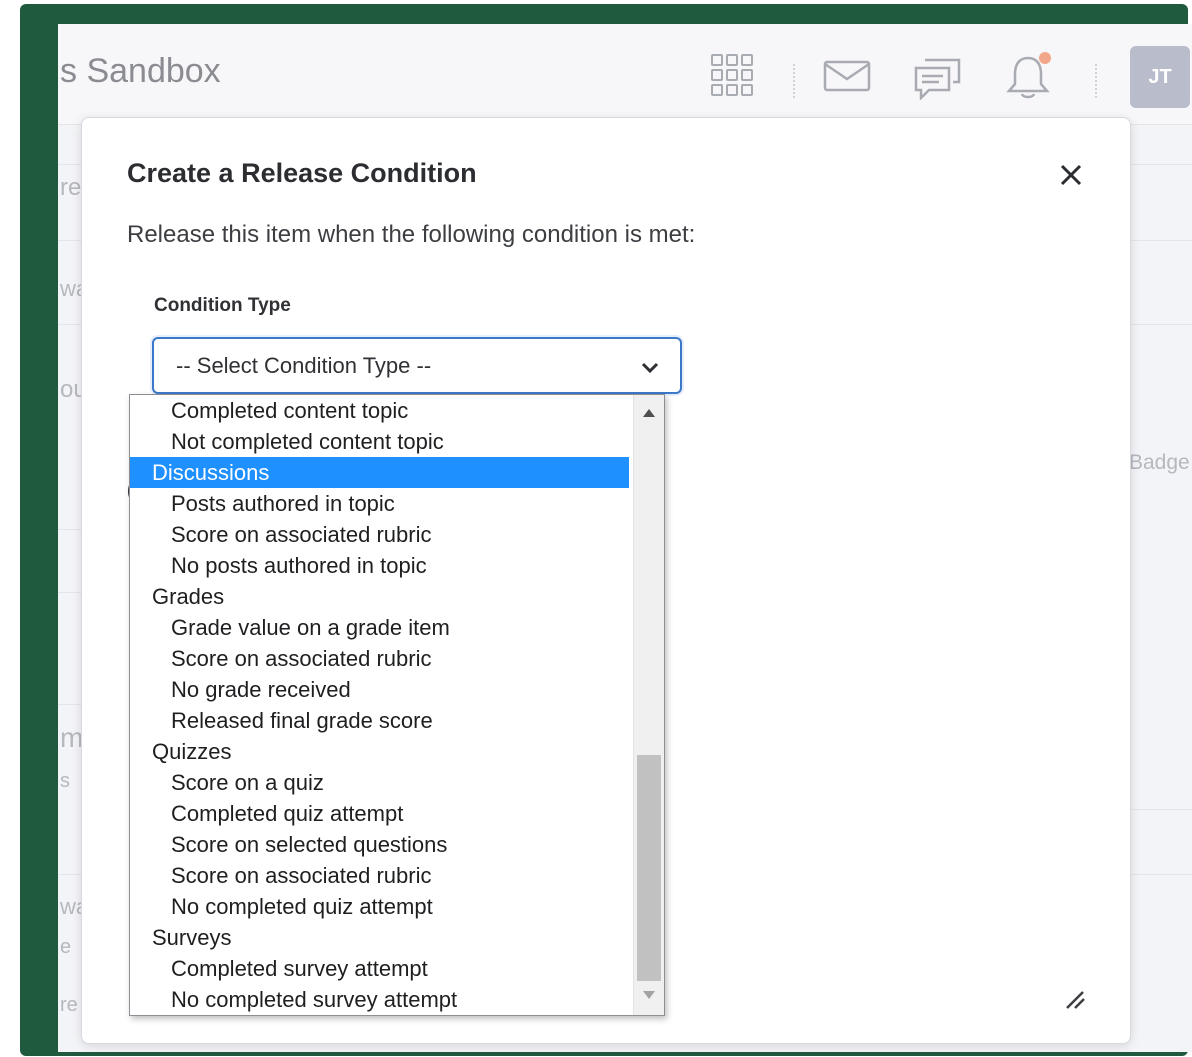 Image resolution: width=1192 pixels, height=1057 pixels. Describe the element at coordinates (379, 968) in the screenshot. I see `option-item: Completed survey attempt` at that location.